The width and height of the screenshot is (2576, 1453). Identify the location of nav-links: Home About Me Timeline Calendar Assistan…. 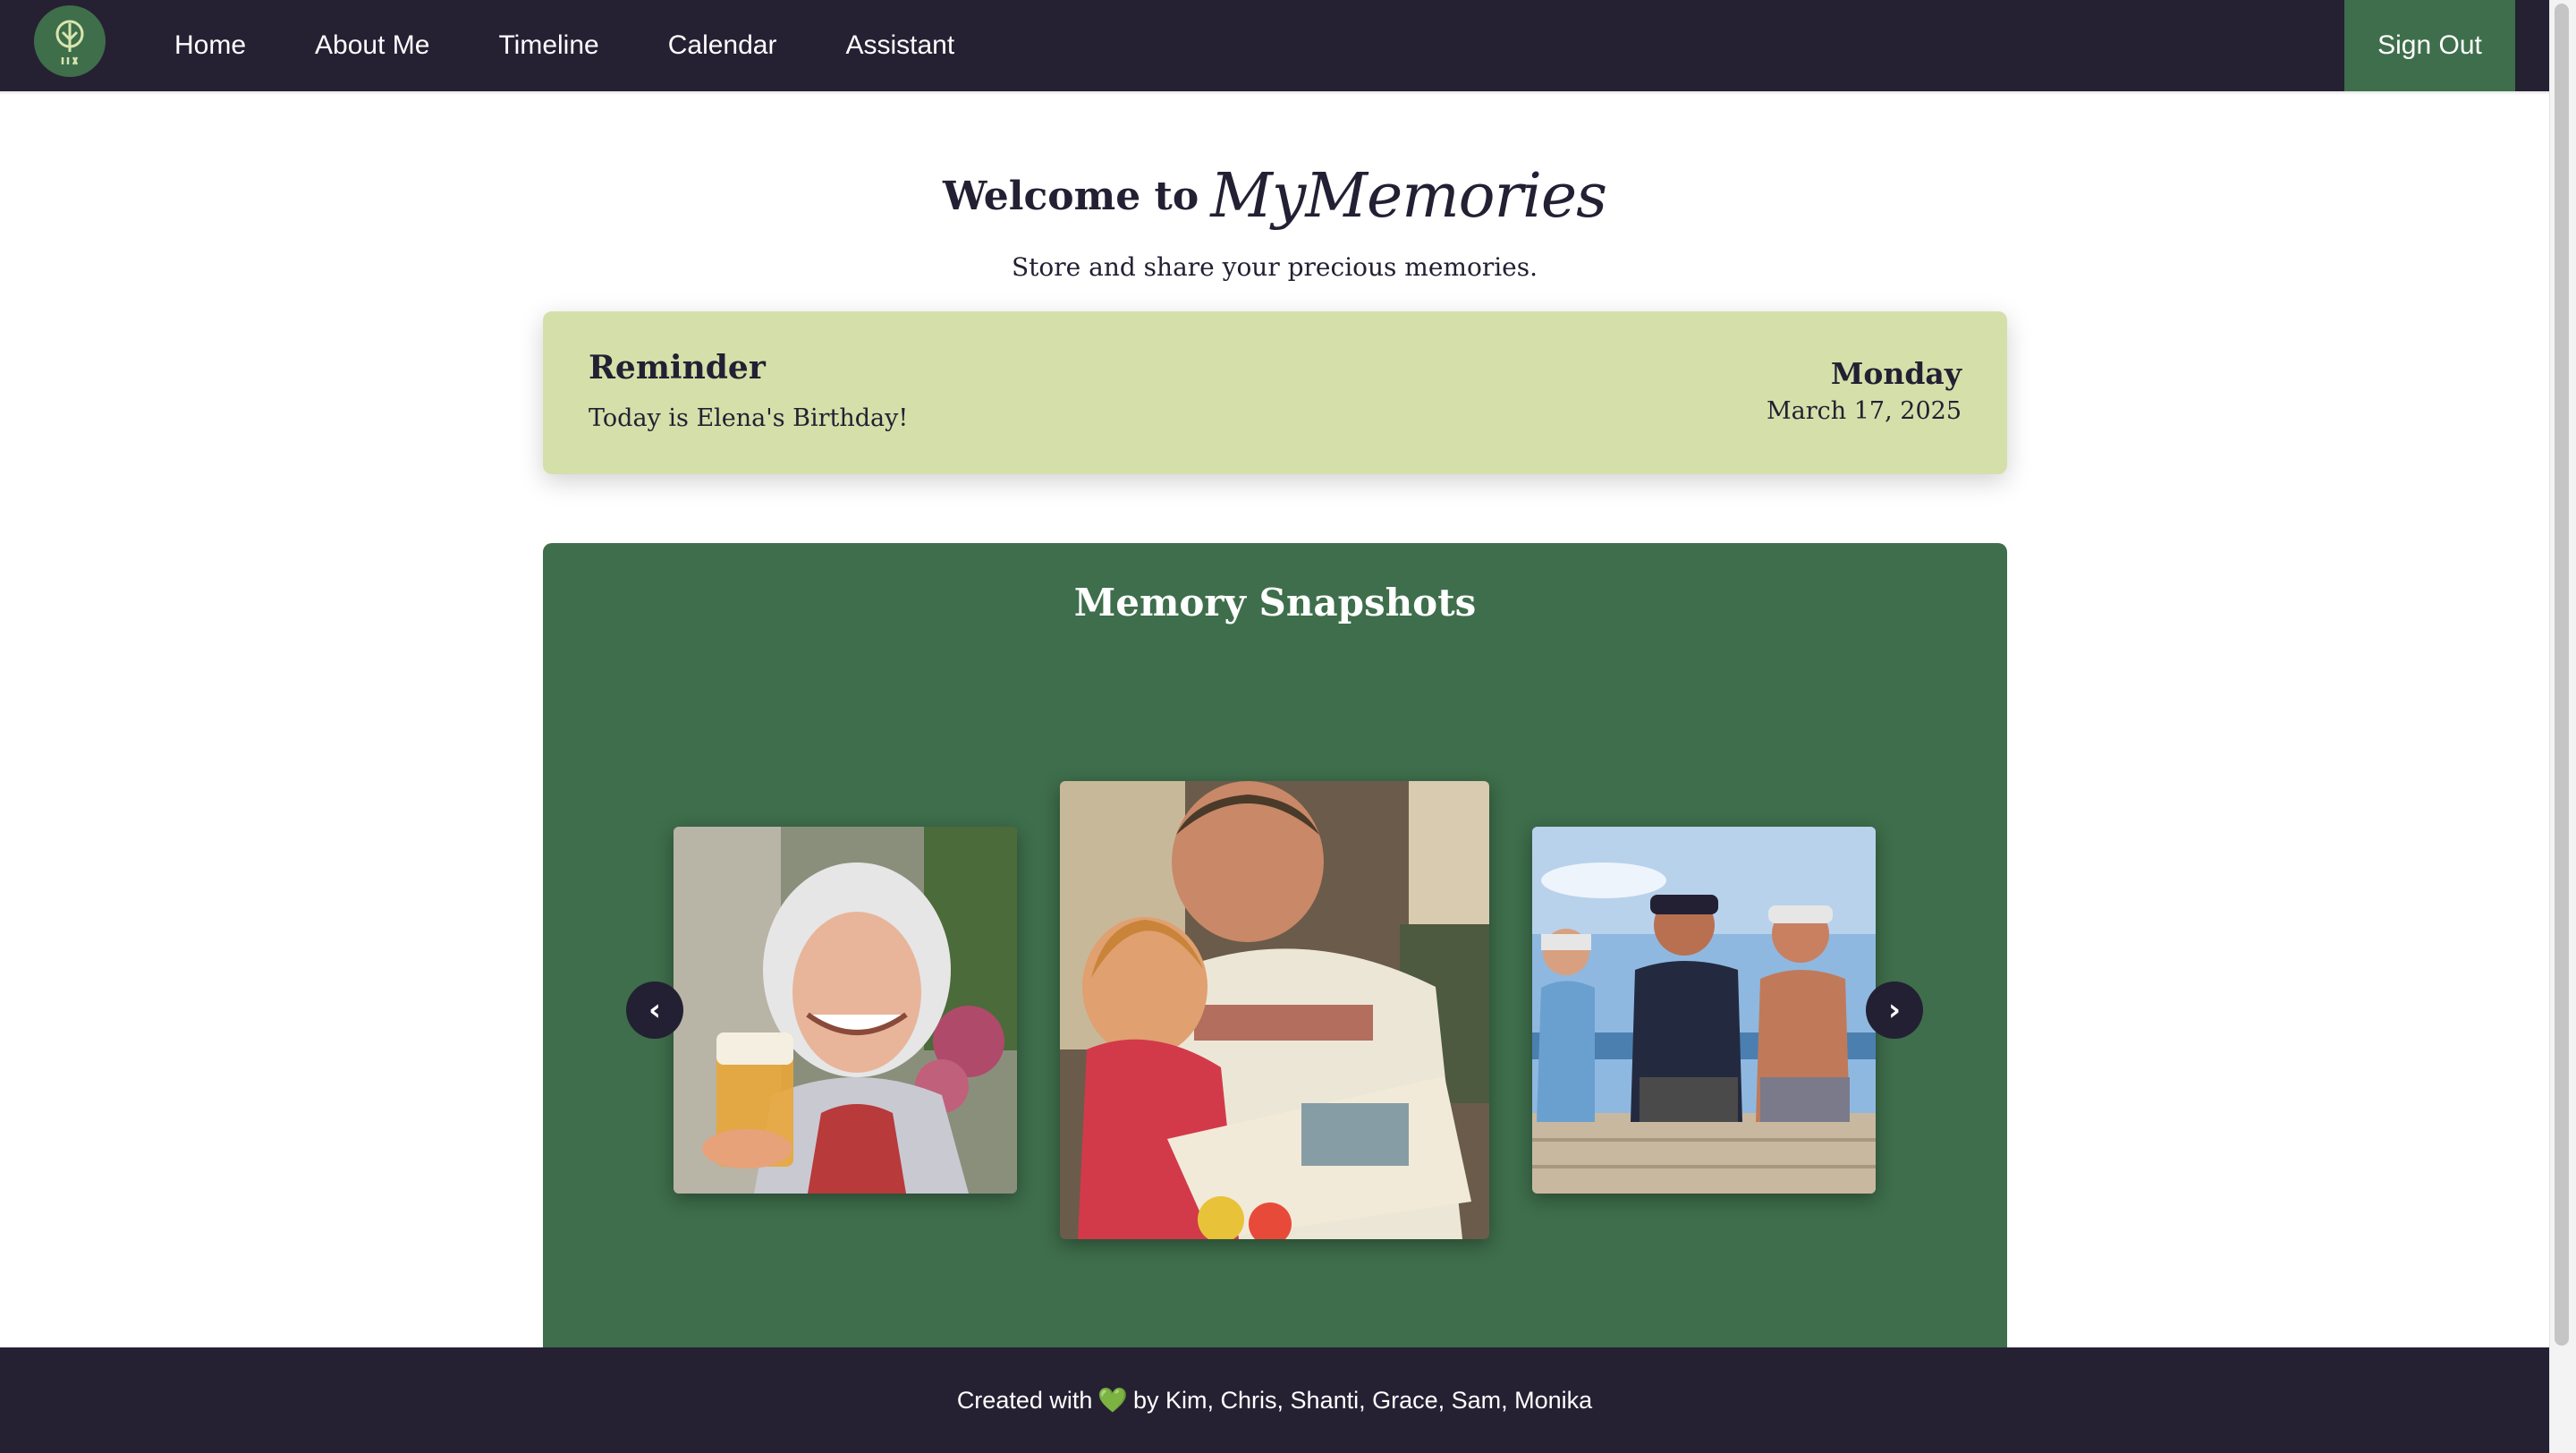
(598, 45).